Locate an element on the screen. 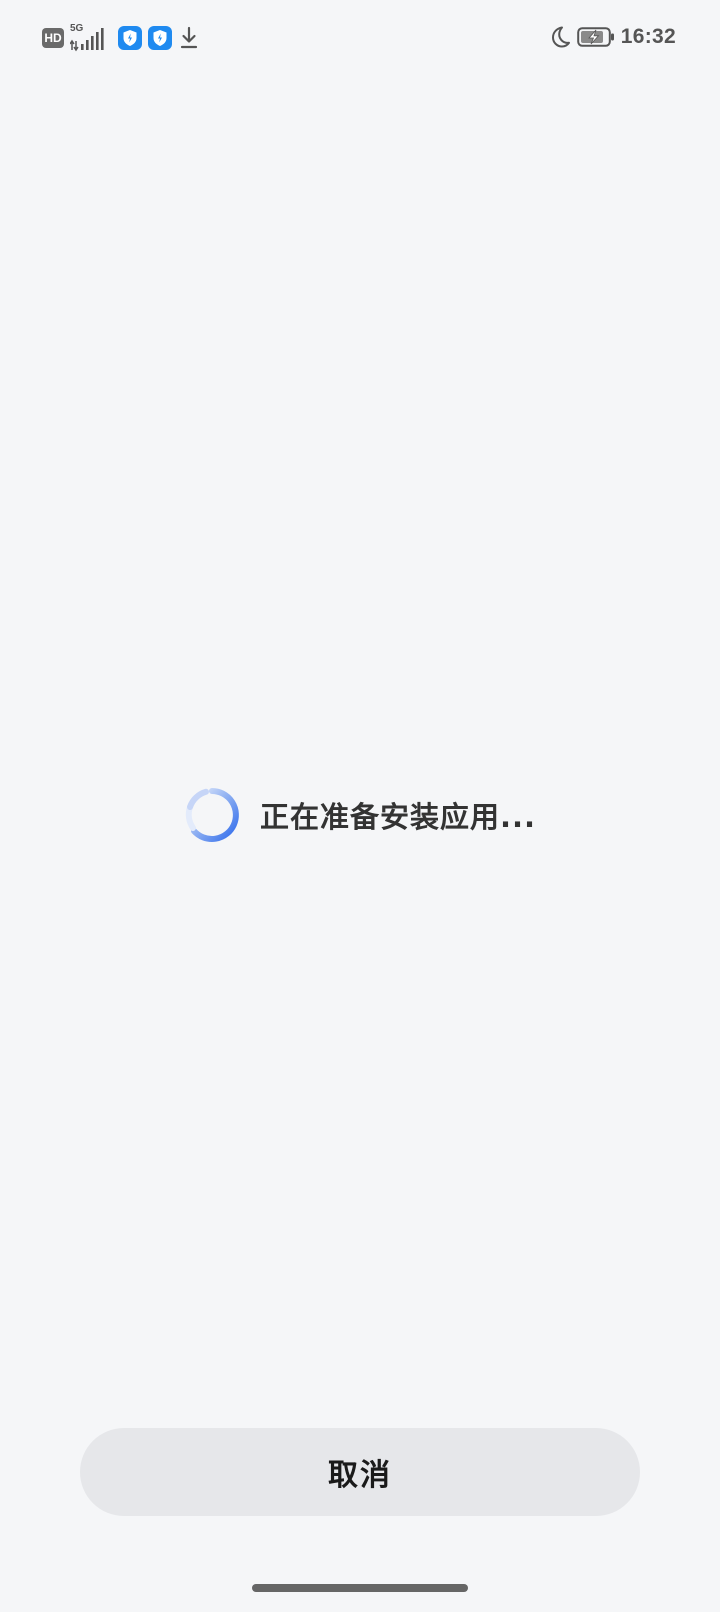 Image resolution: width=720 pixels, height=1612 pixels. signal-icon: 5G is located at coordinates (88, 37).